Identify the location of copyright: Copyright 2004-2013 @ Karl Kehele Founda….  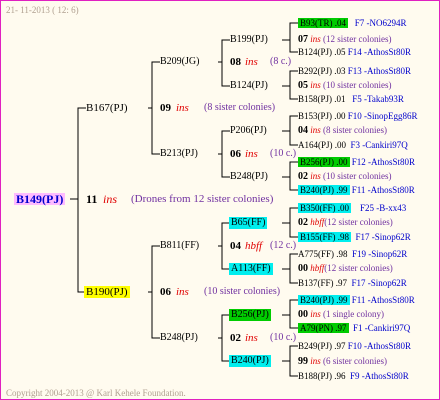
(96, 393).